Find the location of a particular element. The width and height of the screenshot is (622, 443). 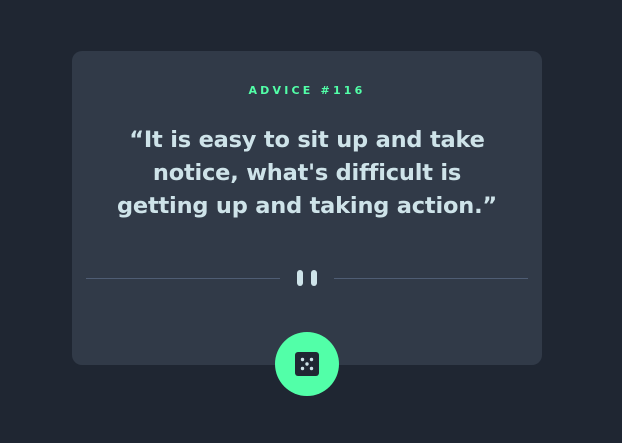

divider-line-right is located at coordinates (431, 278).